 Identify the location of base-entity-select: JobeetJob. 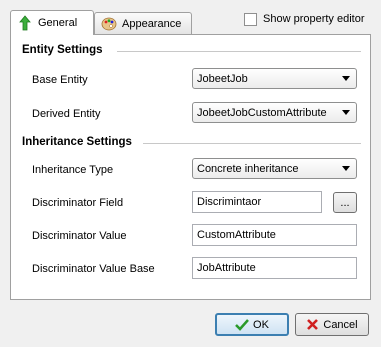
(274, 78).